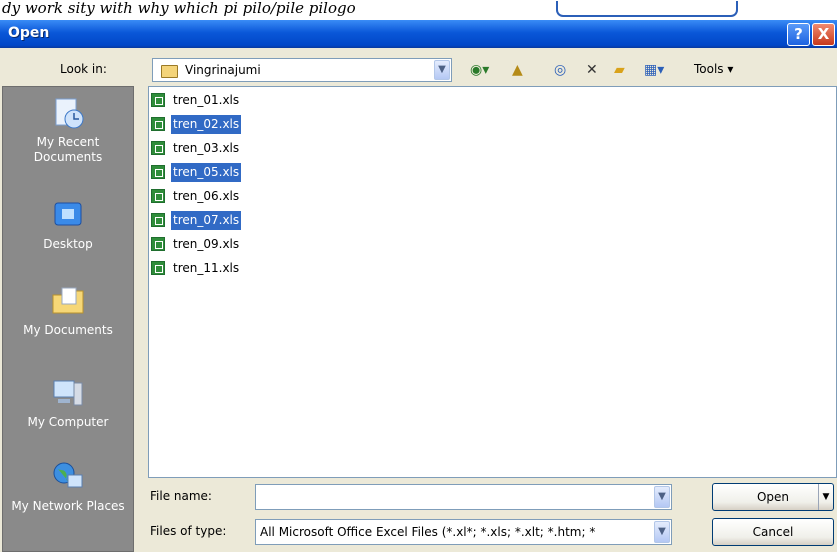 This screenshot has height=552, width=837. I want to click on place-desktop: Desktop, so click(68, 224).